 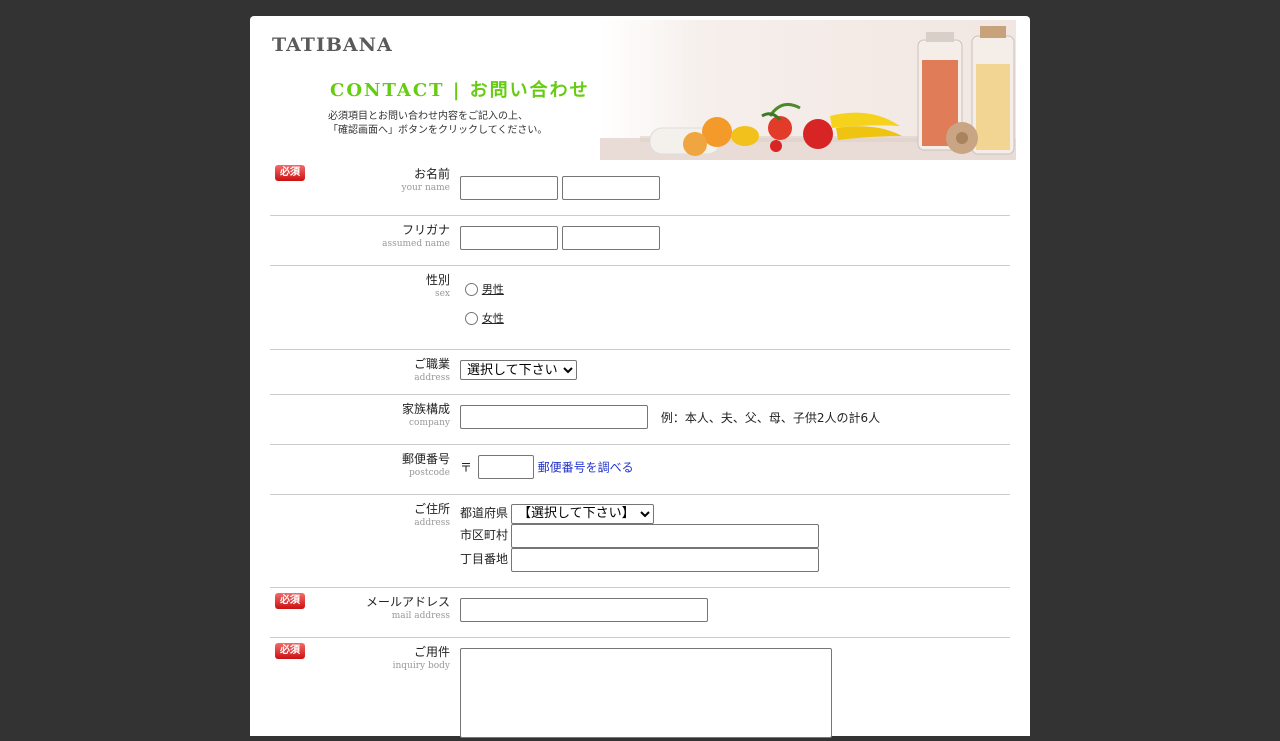 I want to click on postcode-field: 〒 郵便番号を調べる, so click(x=547, y=467).